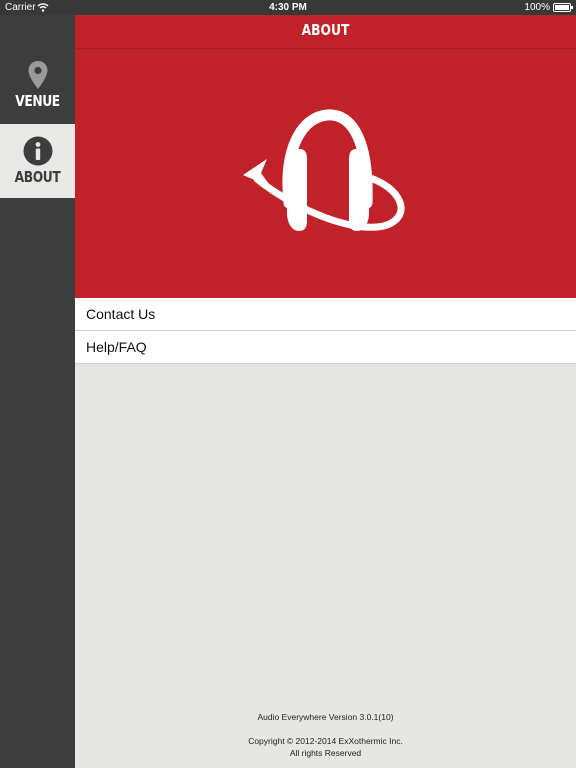 The height and width of the screenshot is (768, 576). What do you see at coordinates (325, 741) in the screenshot?
I see `copyright-text: Copyright © 2012-2014 ExXothermic Inc.` at bounding box center [325, 741].